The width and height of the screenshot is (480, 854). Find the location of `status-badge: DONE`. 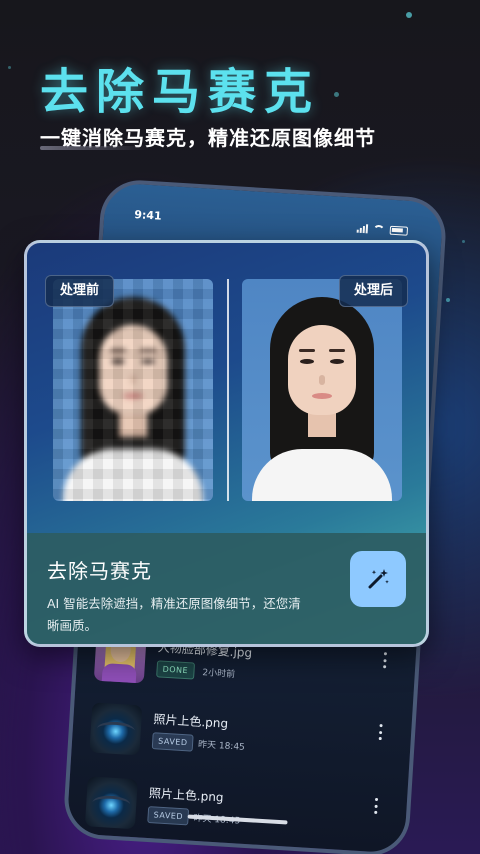

status-badge: DONE is located at coordinates (175, 670).